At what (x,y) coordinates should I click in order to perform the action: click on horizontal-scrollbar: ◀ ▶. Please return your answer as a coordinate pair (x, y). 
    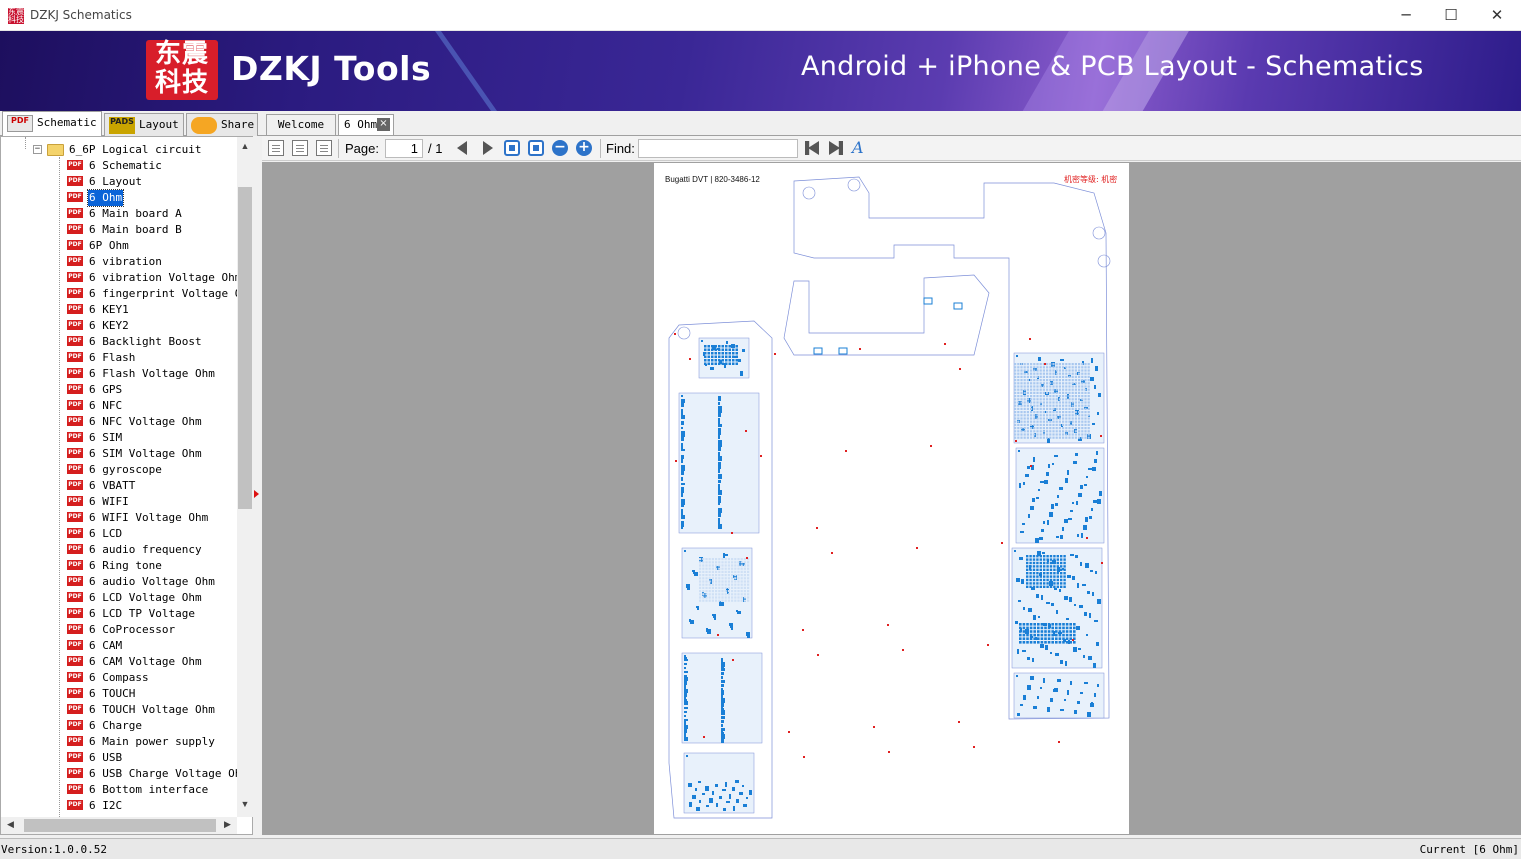
    Looking at the image, I should click on (119, 825).